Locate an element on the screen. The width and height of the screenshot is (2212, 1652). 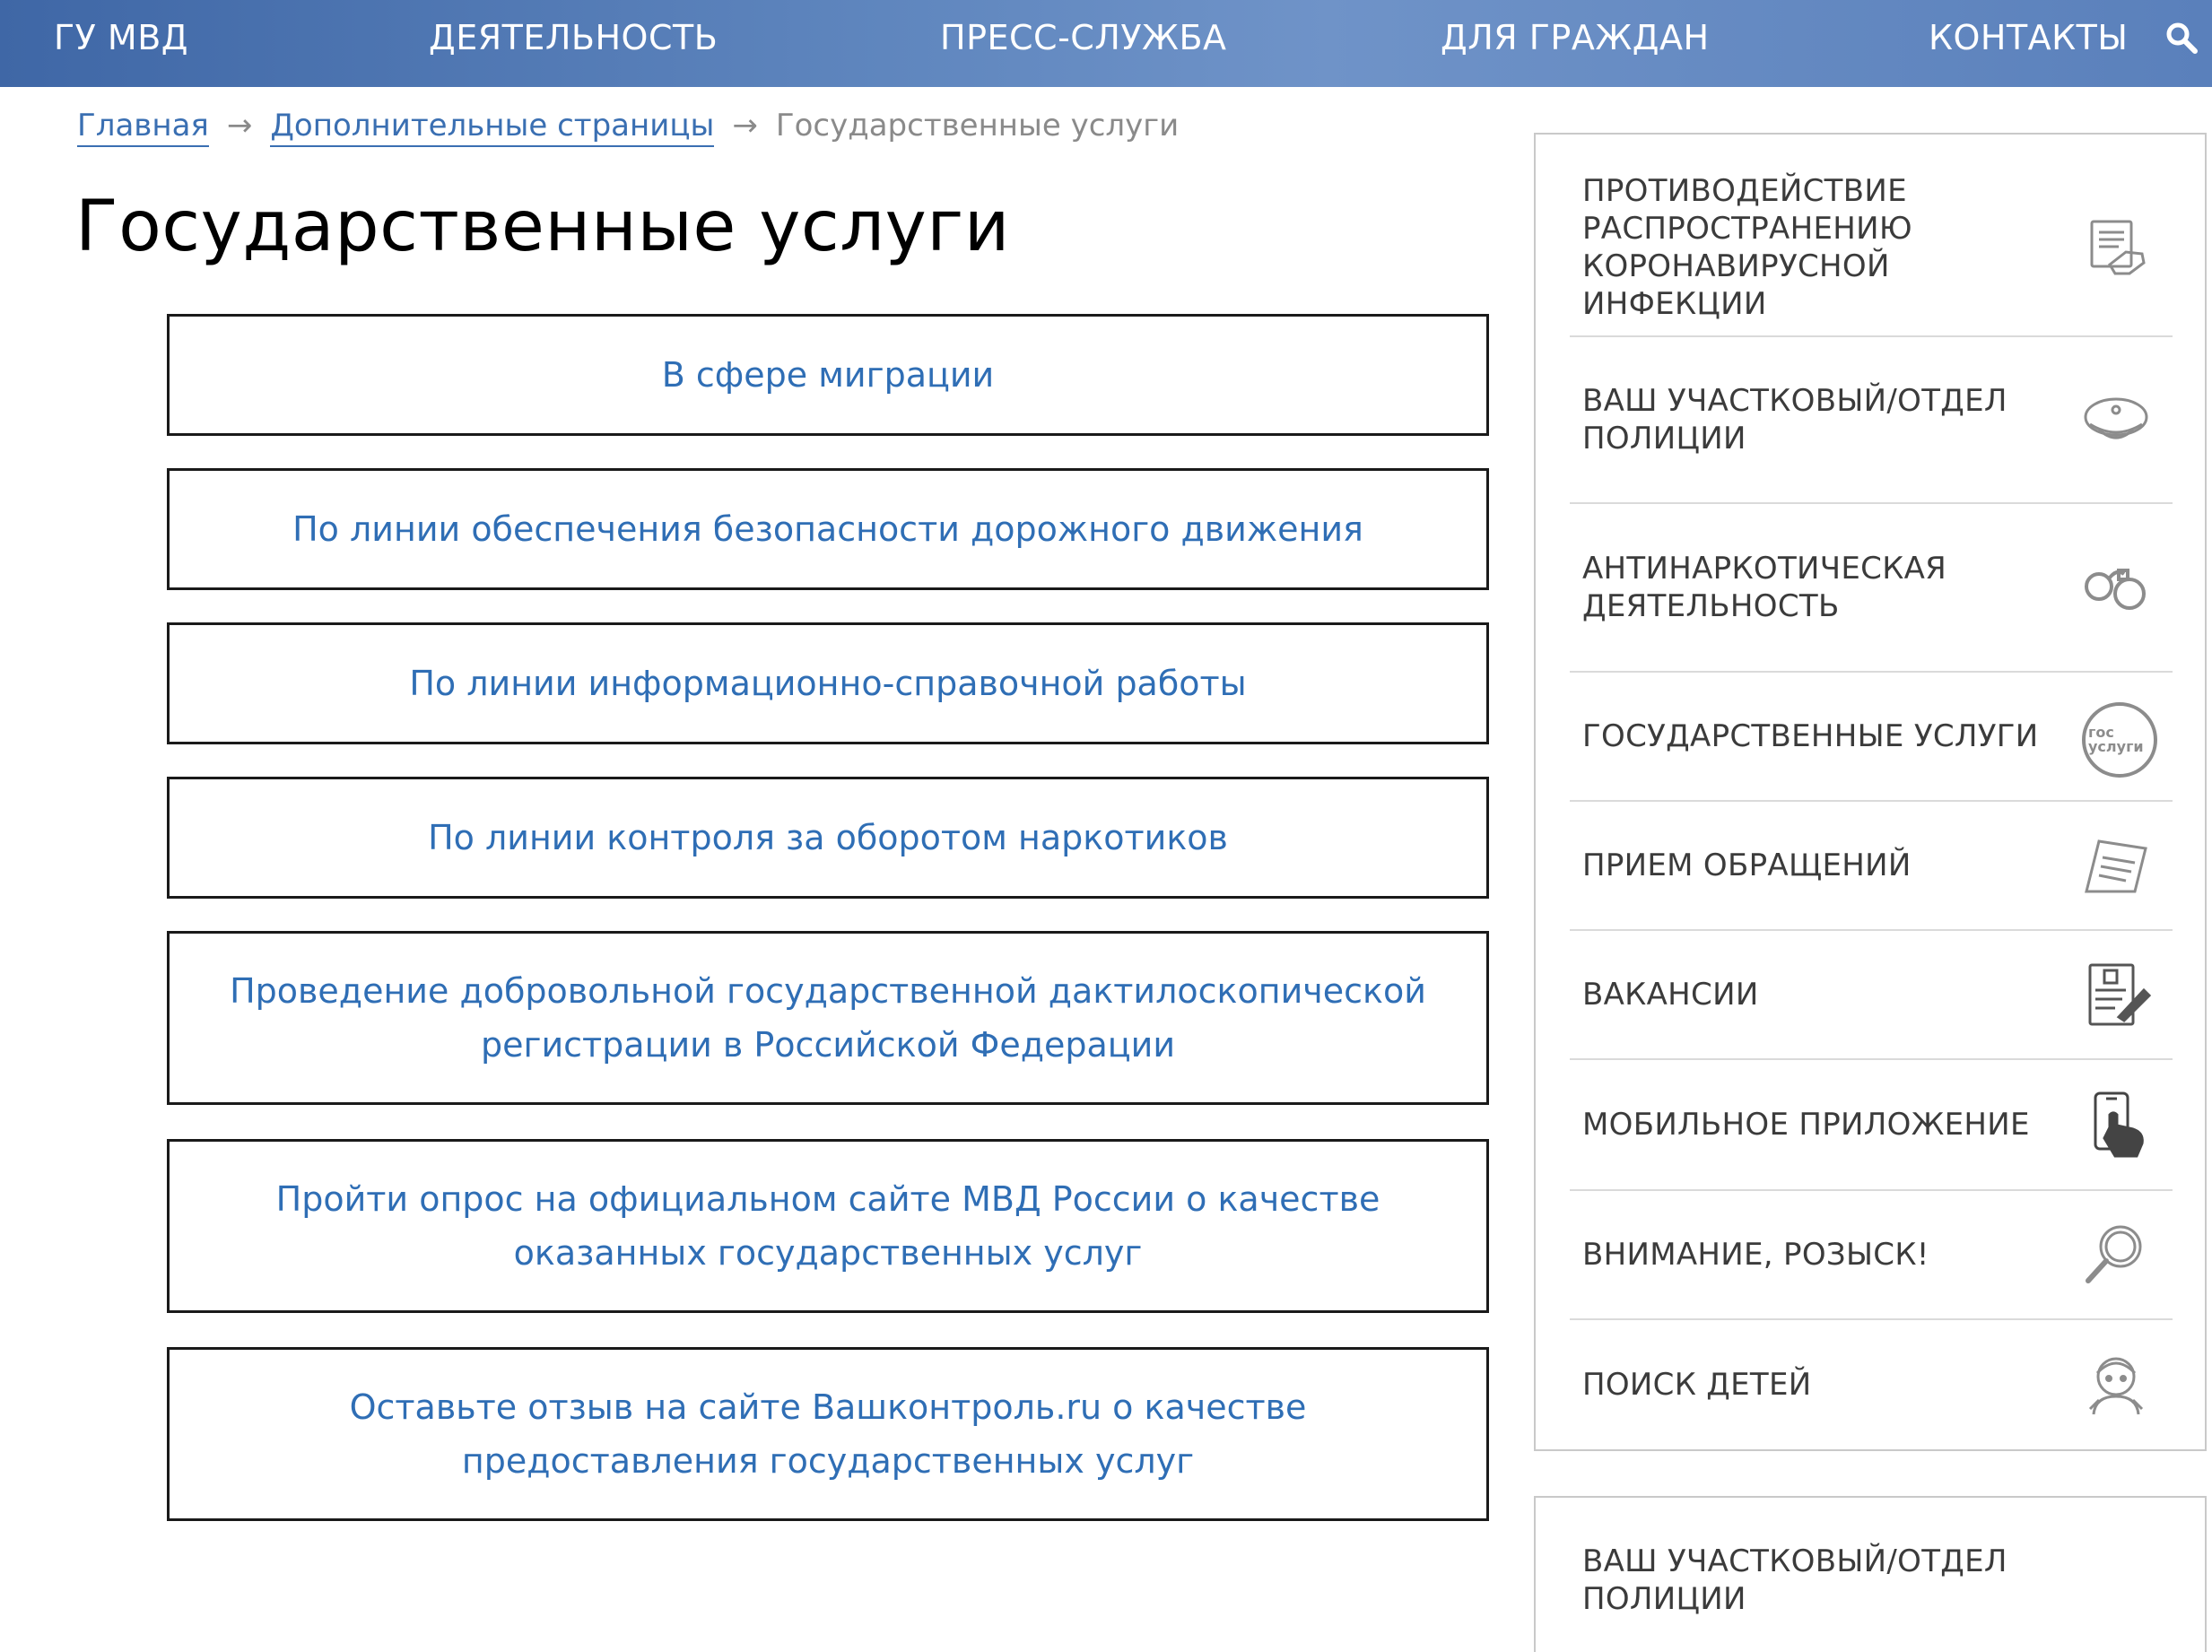
sidebar-panel-secondary: ВАШ УЧАСТКОВЫЙ/ОТДЕЛ ПОЛИЦИИ is located at coordinates (1870, 1574).